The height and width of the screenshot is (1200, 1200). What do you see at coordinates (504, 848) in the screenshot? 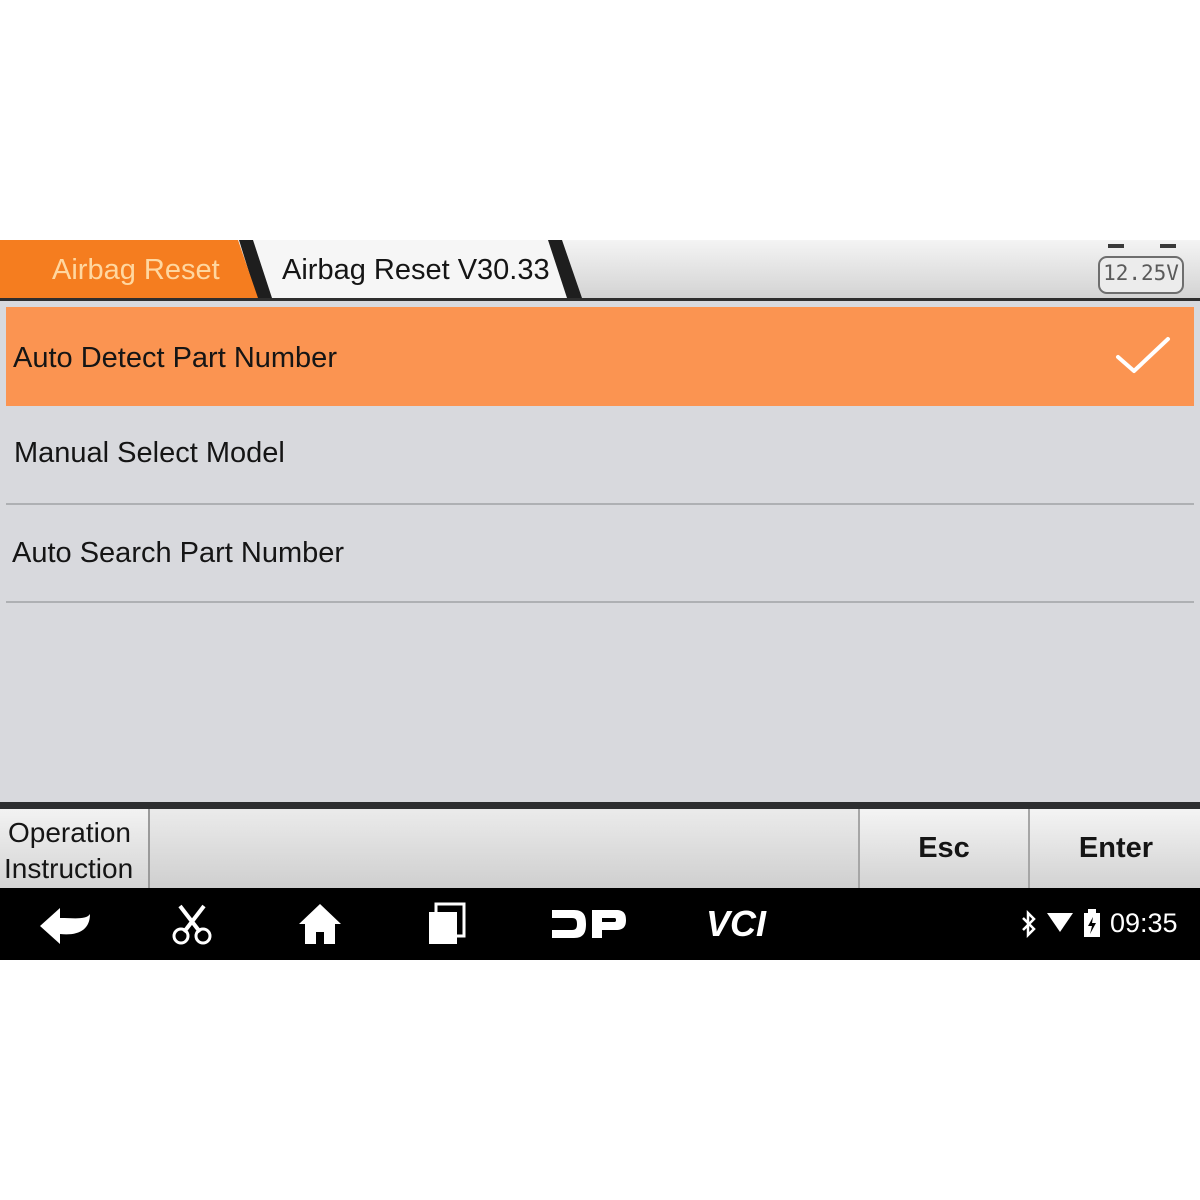
I see `toolbar-spacer` at bounding box center [504, 848].